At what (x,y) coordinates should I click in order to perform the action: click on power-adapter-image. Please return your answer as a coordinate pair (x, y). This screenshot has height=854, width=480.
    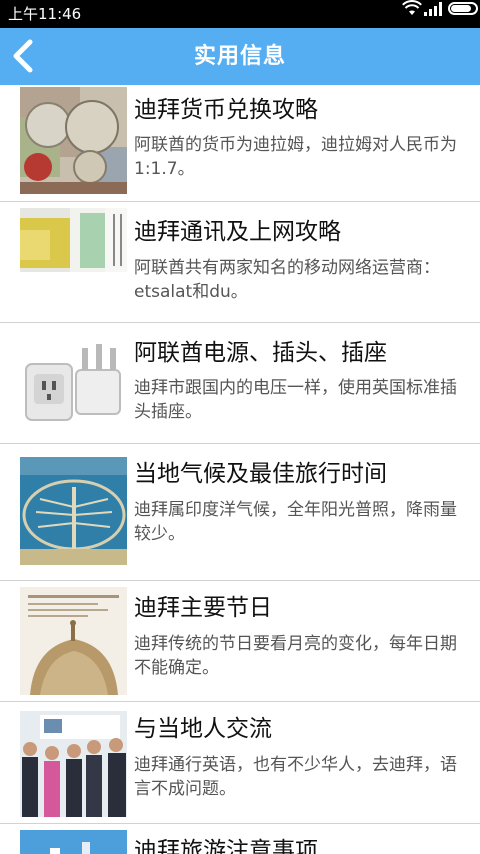
    Looking at the image, I should click on (73, 385).